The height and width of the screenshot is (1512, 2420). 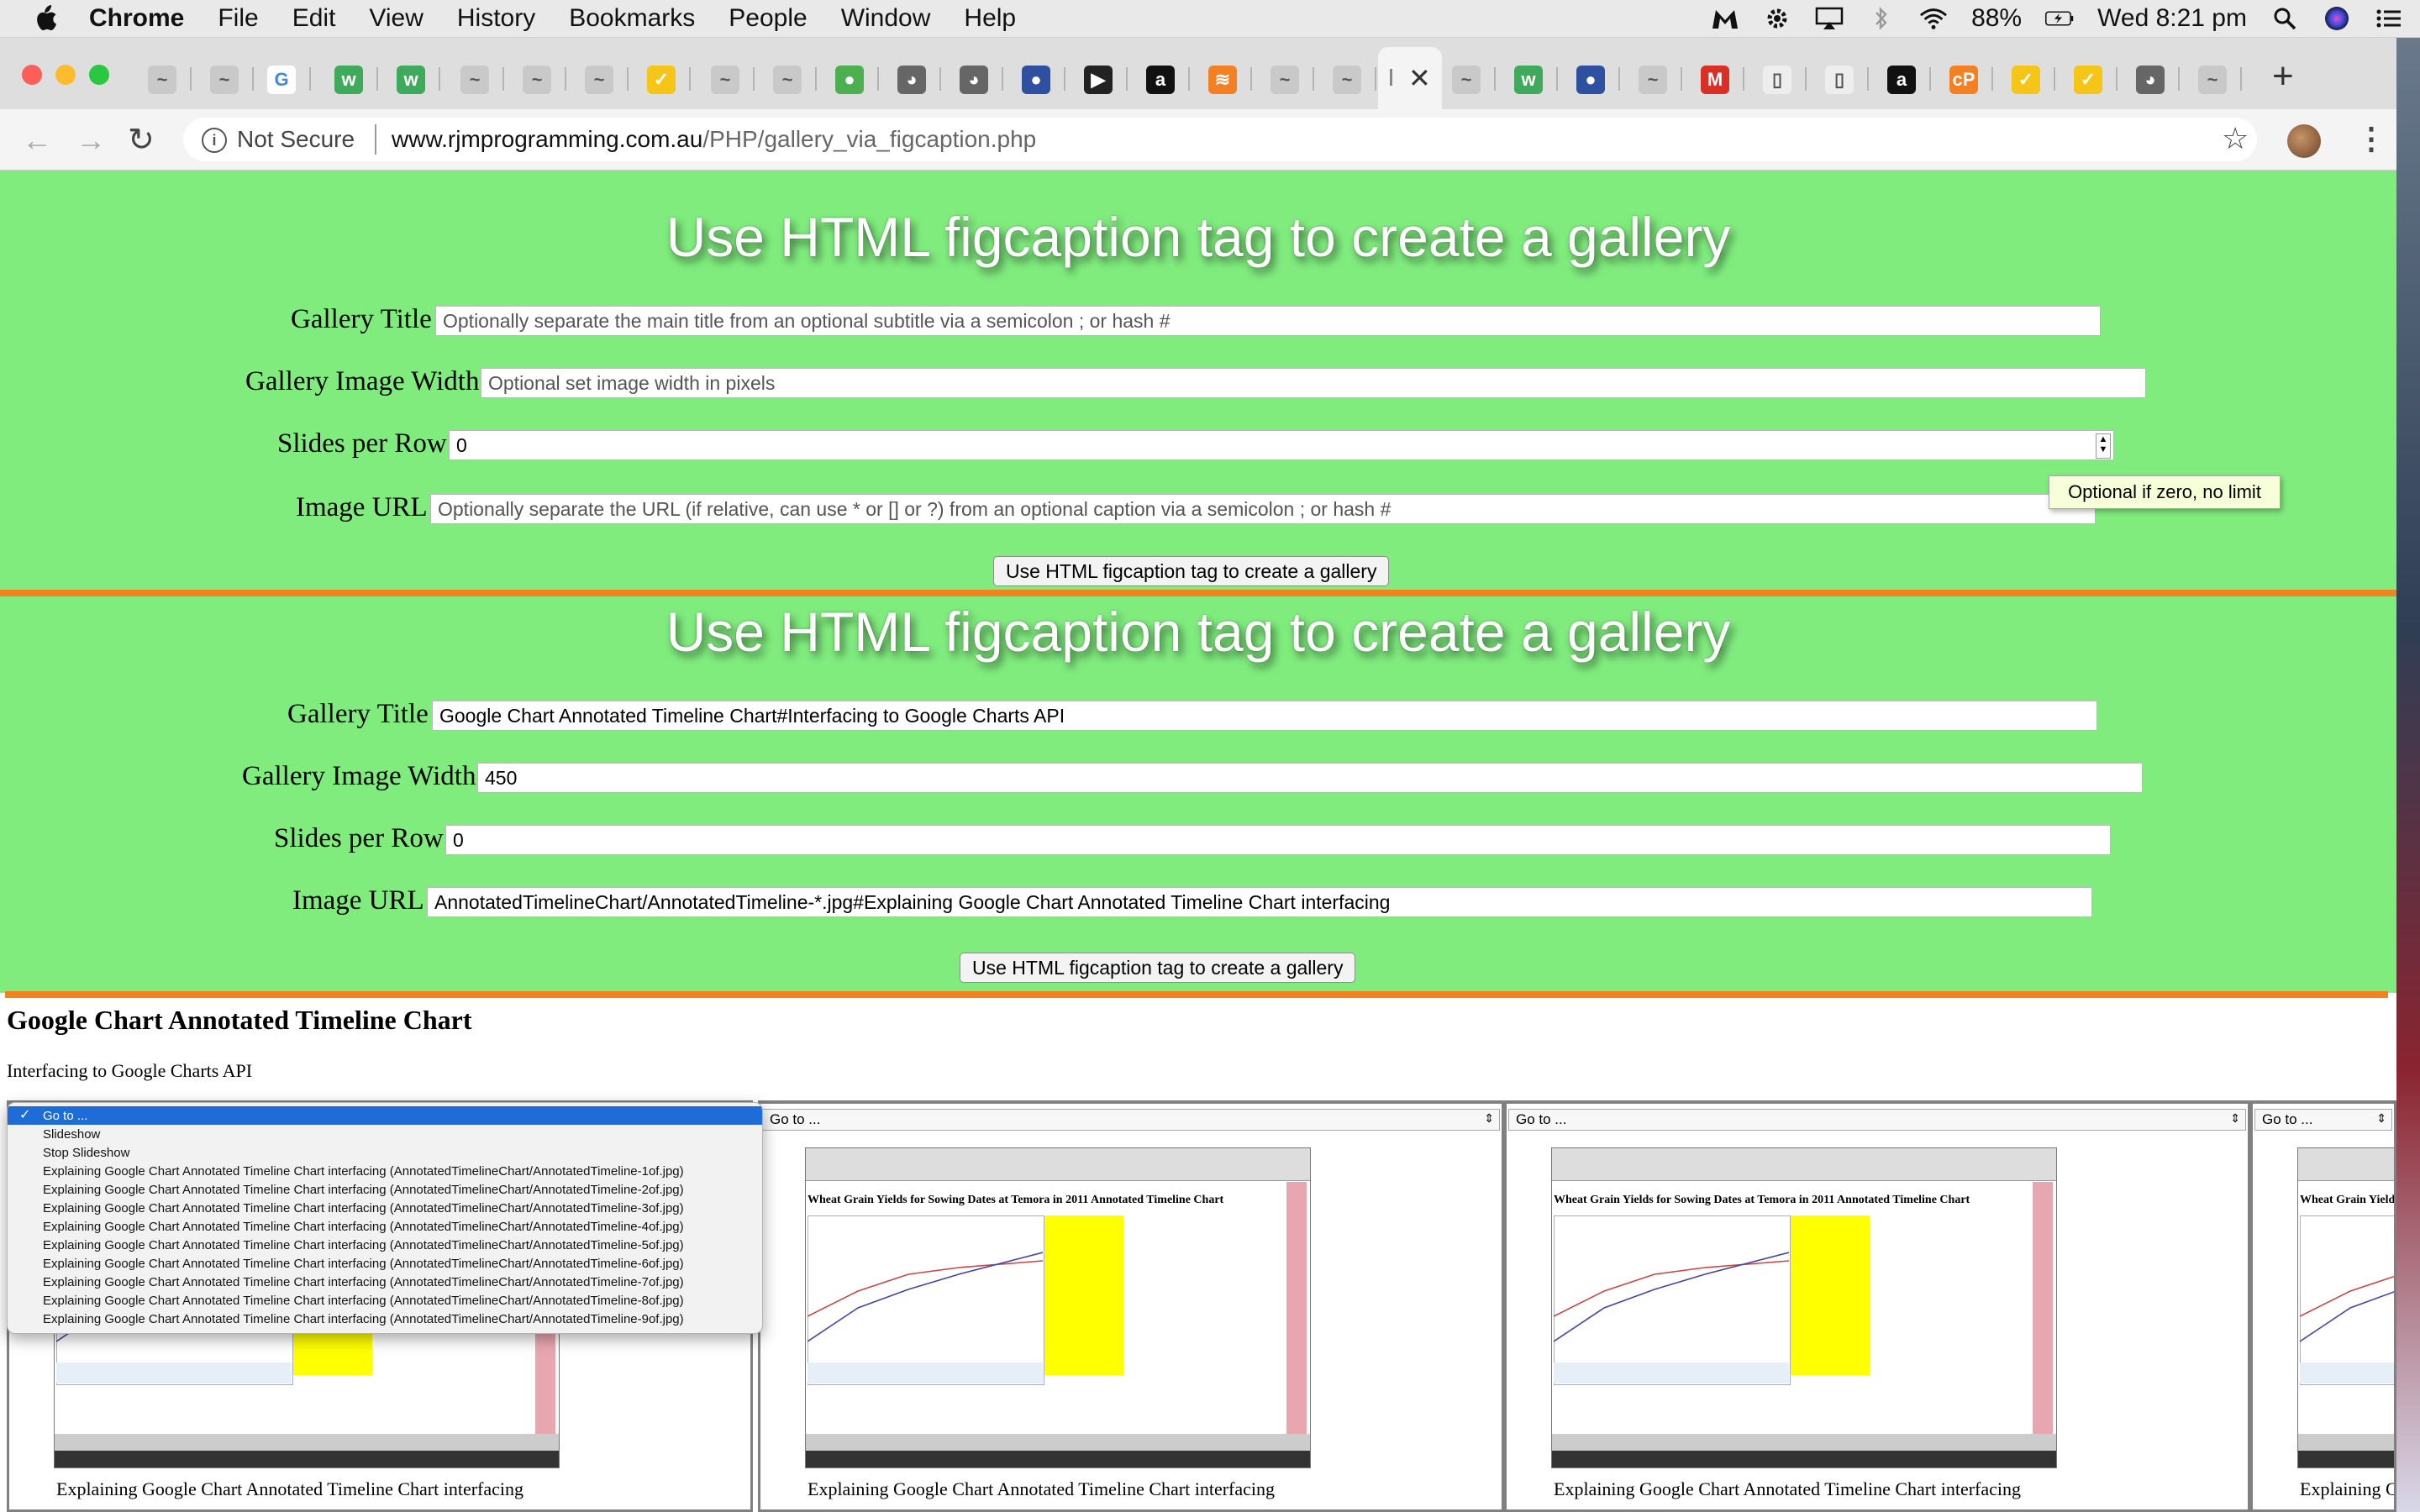 What do you see at coordinates (2345, 1307) in the screenshot?
I see `gallery-thumbnail-image: Wheat Grain Yield` at bounding box center [2345, 1307].